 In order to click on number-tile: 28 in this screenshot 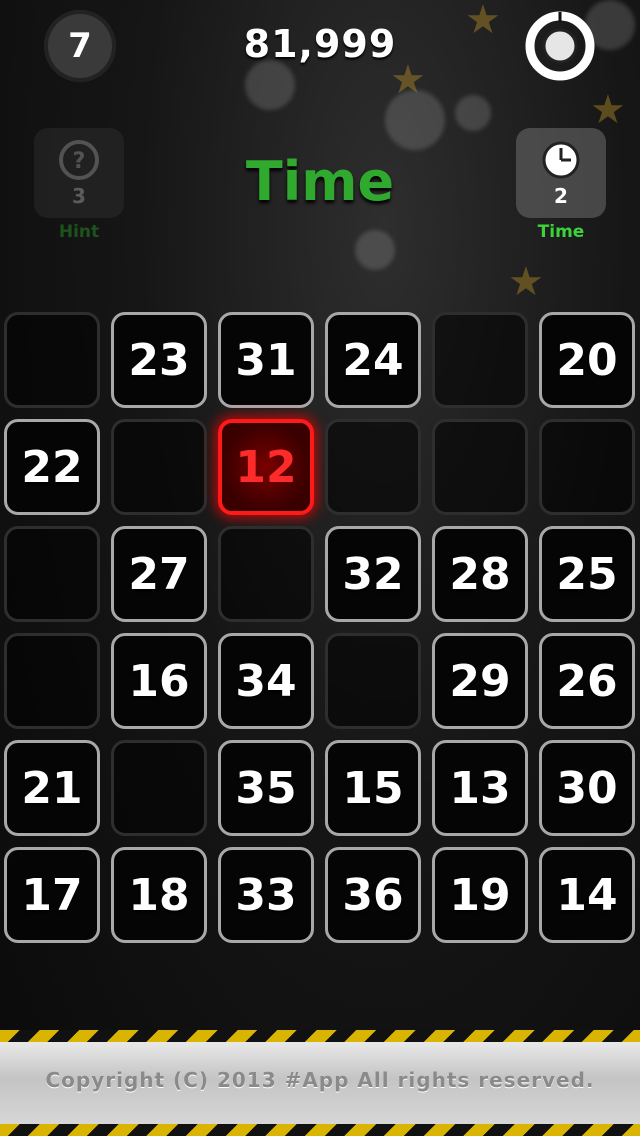, I will do `click(480, 574)`.